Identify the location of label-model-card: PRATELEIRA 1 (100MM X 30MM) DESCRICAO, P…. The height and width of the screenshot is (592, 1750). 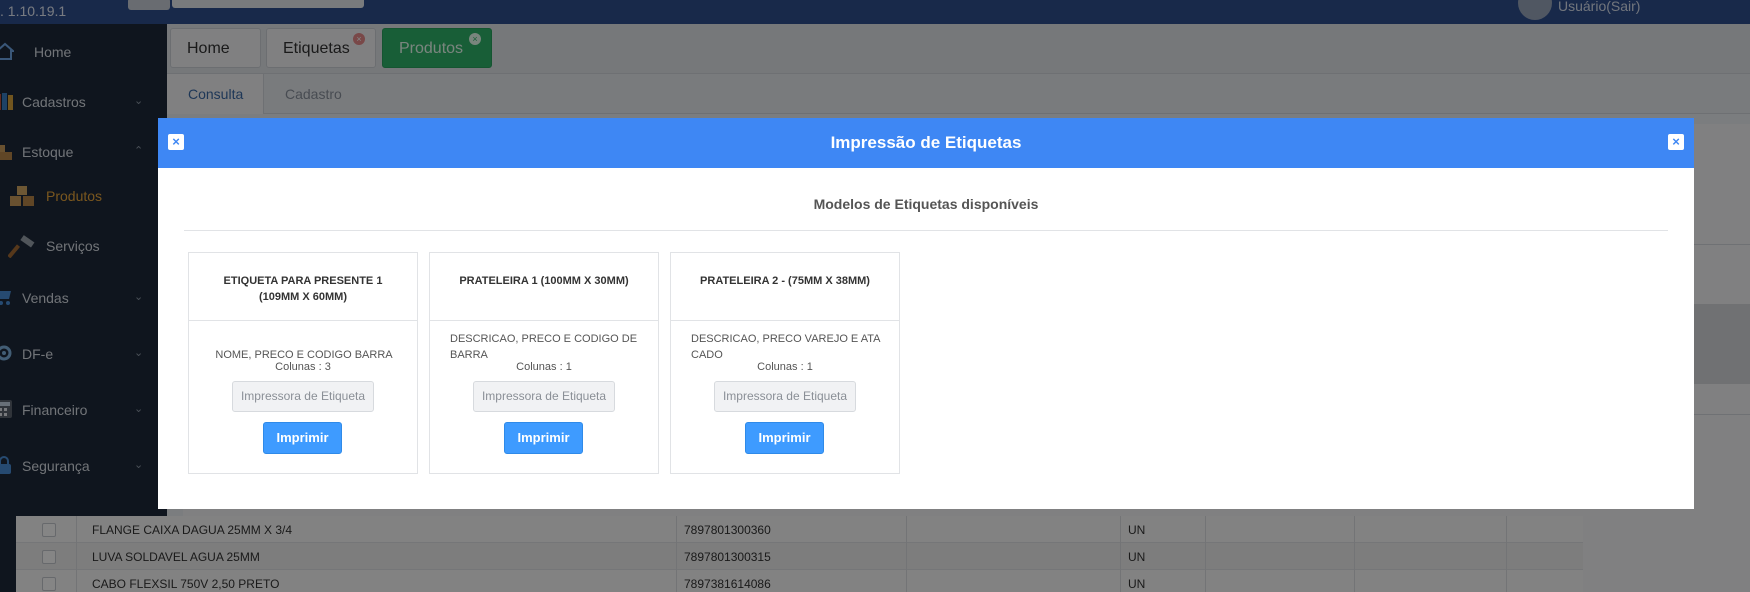
(544, 363).